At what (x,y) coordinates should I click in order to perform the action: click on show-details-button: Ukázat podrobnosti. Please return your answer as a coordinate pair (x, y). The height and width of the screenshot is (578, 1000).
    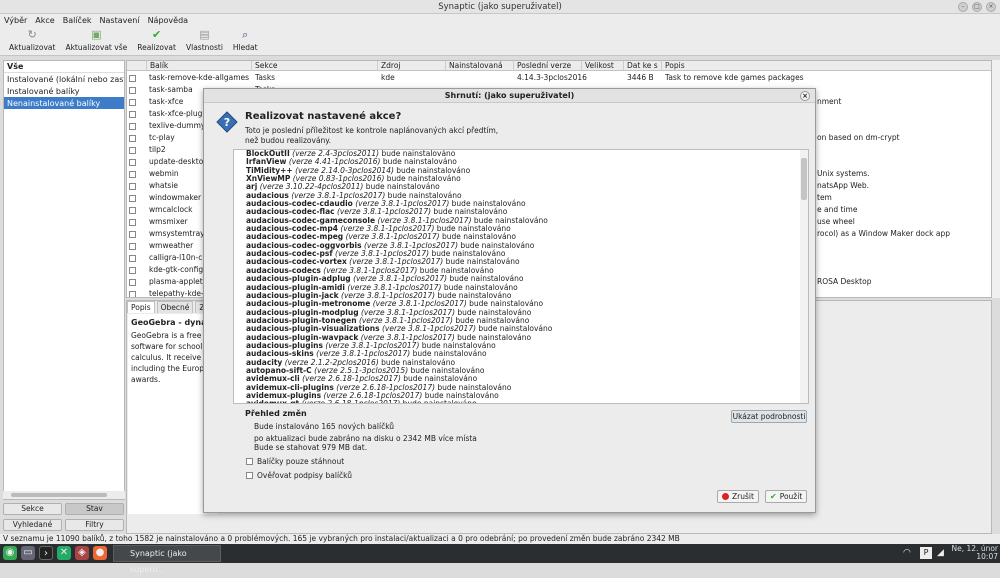
    Looking at the image, I should click on (769, 416).